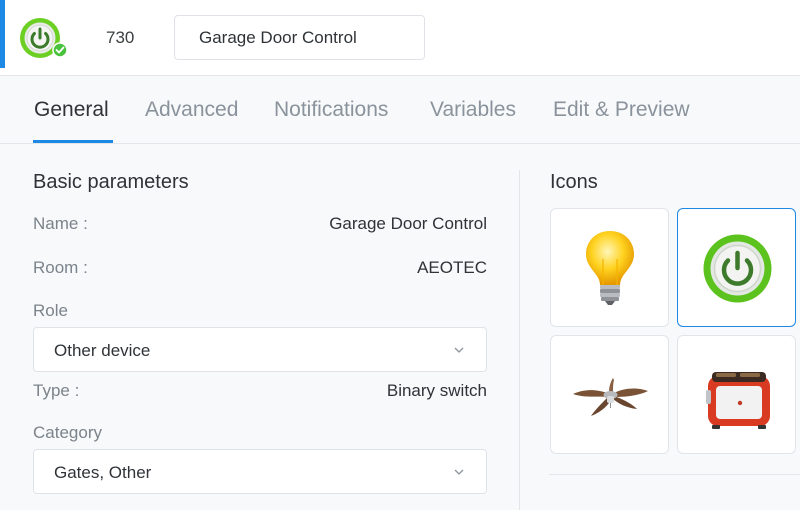 The width and height of the screenshot is (800, 510). What do you see at coordinates (60, 223) in the screenshot?
I see `name-label: Name :` at bounding box center [60, 223].